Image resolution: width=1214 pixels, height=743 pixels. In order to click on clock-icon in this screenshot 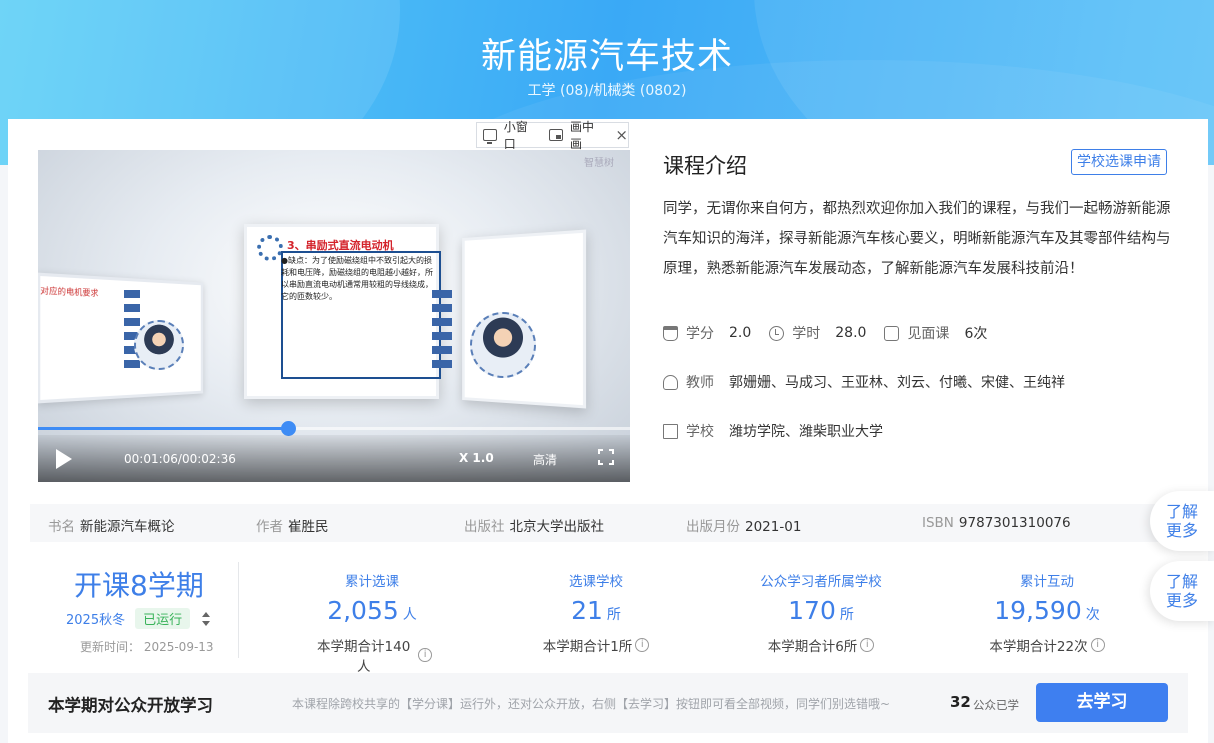, I will do `click(777, 333)`.